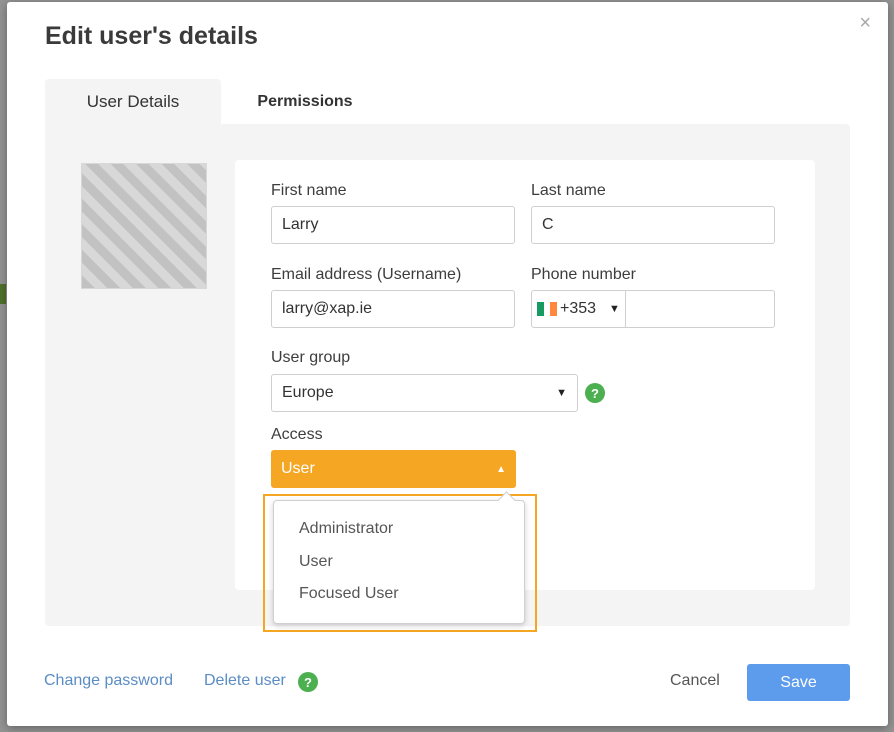  Describe the element at coordinates (144, 226) in the screenshot. I see `avatar-placeholder` at that location.